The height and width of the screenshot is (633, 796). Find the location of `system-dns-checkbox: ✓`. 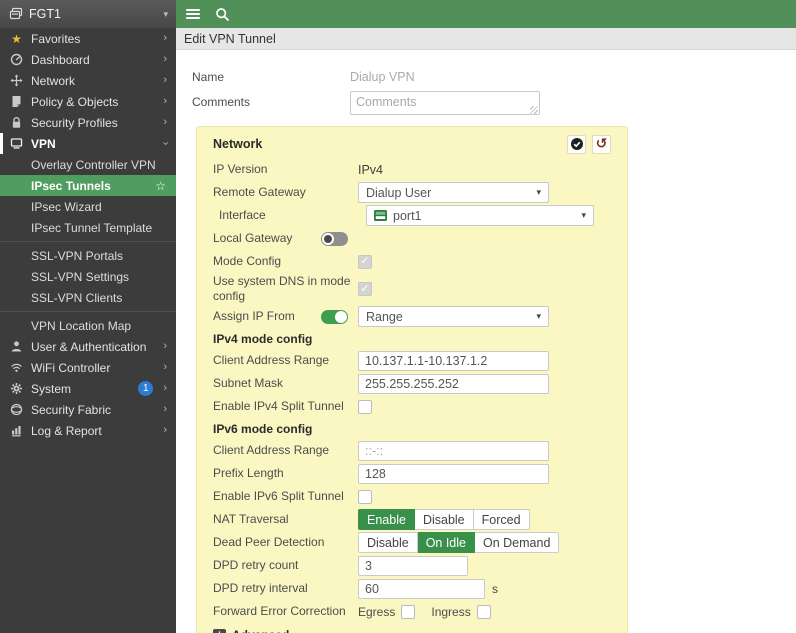

system-dns-checkbox: ✓ is located at coordinates (365, 289).